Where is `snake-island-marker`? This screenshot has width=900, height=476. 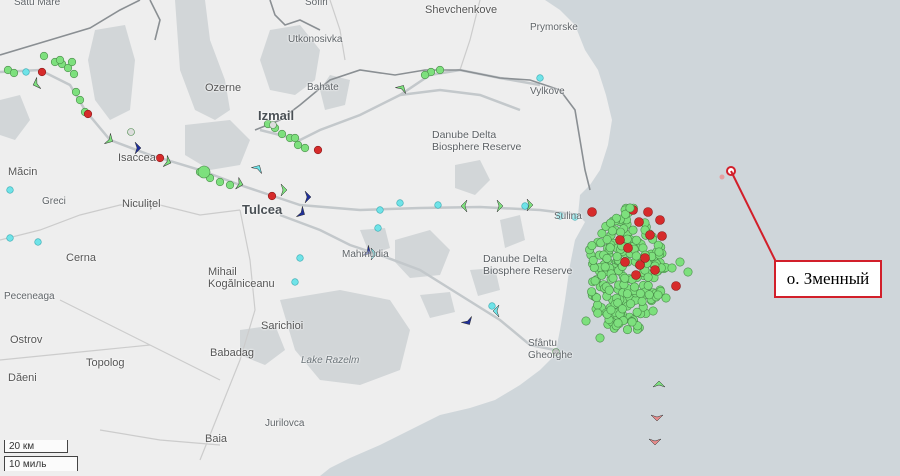 snake-island-marker is located at coordinates (748, 214).